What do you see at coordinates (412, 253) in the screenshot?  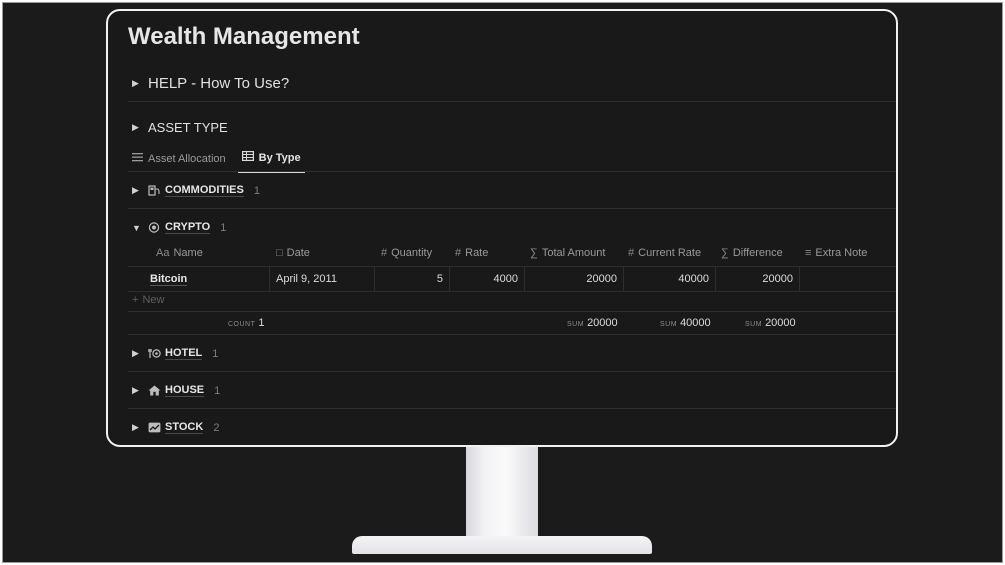 I see `column-label: Quantity` at bounding box center [412, 253].